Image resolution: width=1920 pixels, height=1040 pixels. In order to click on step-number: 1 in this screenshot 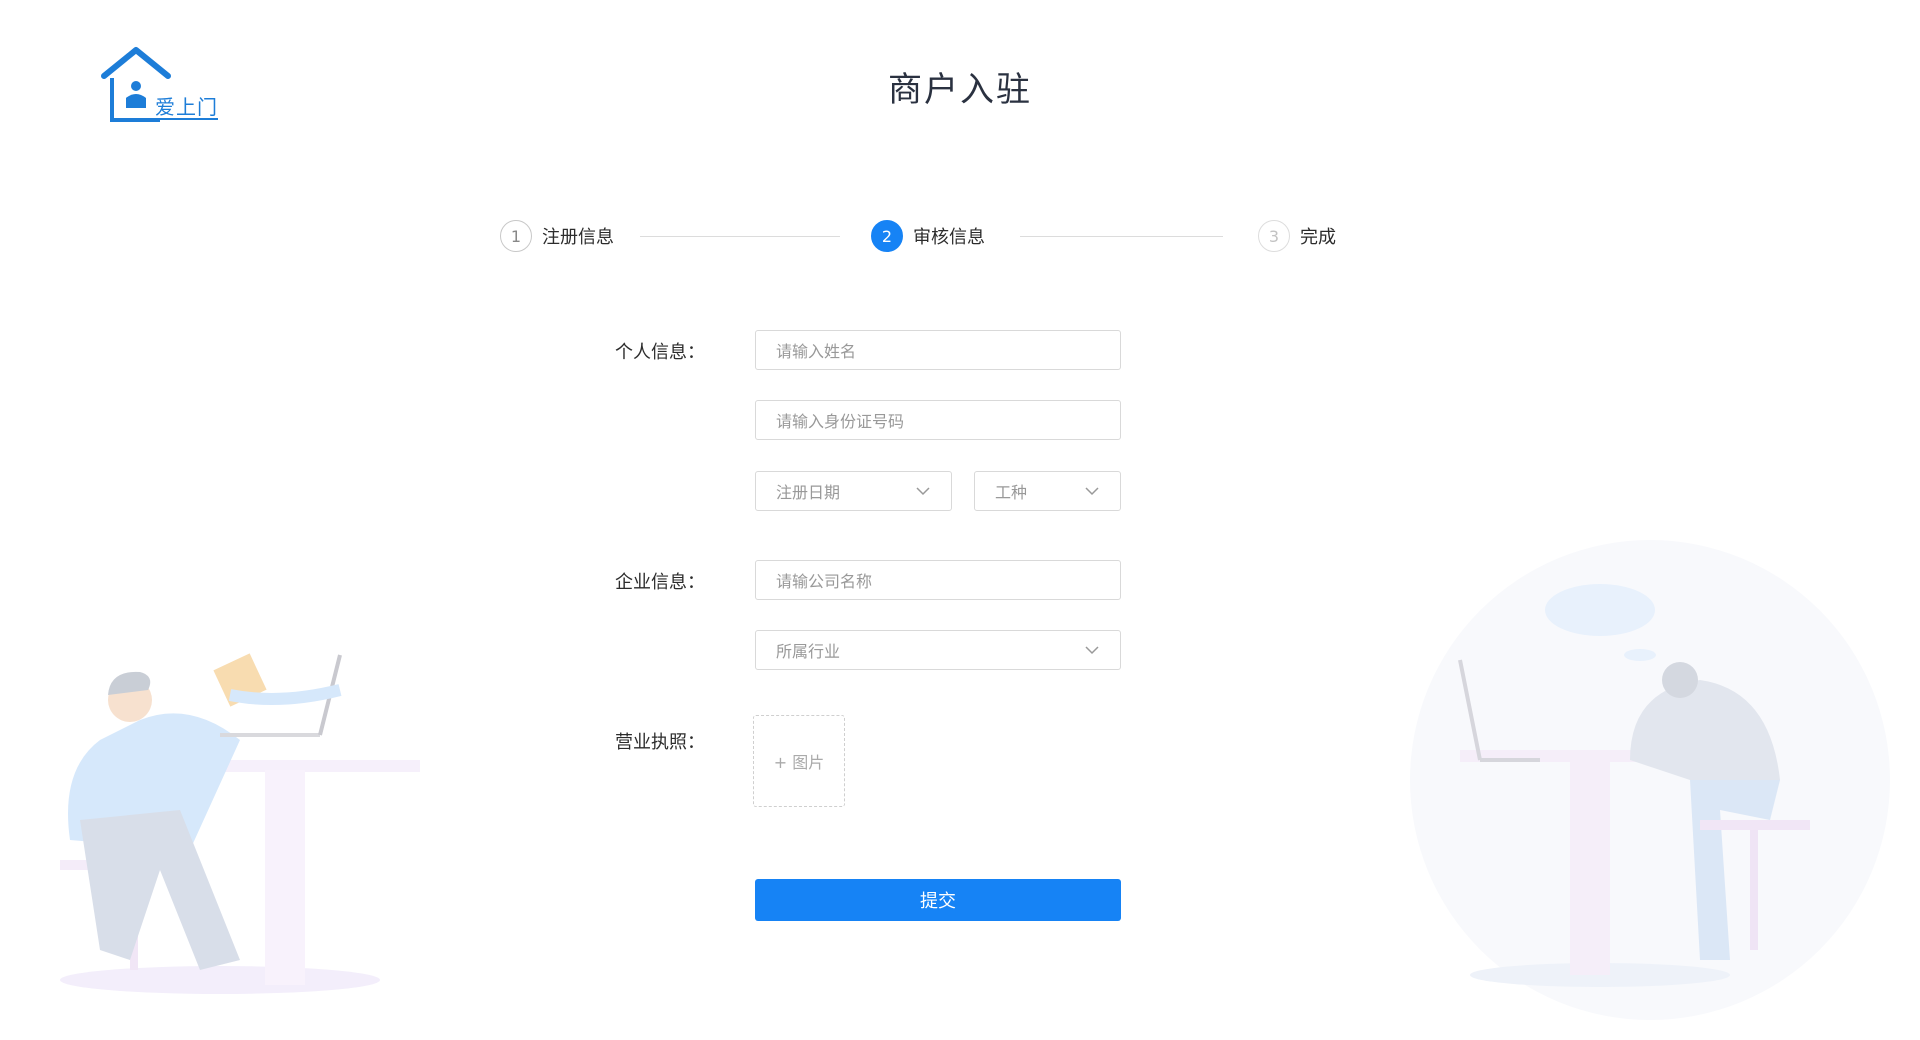, I will do `click(516, 236)`.